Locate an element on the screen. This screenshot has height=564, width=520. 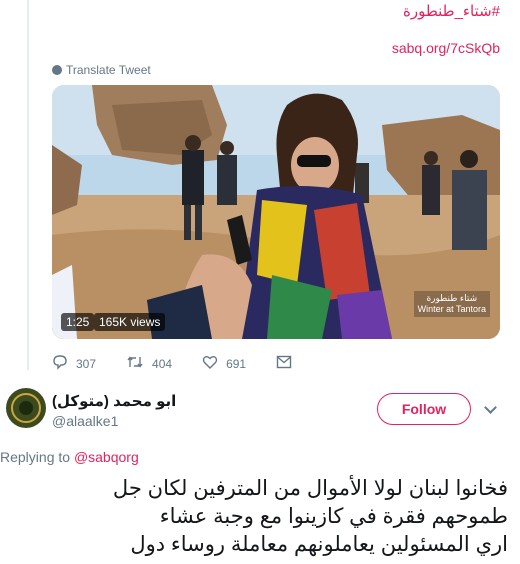
like-button: 691 is located at coordinates (224, 364).